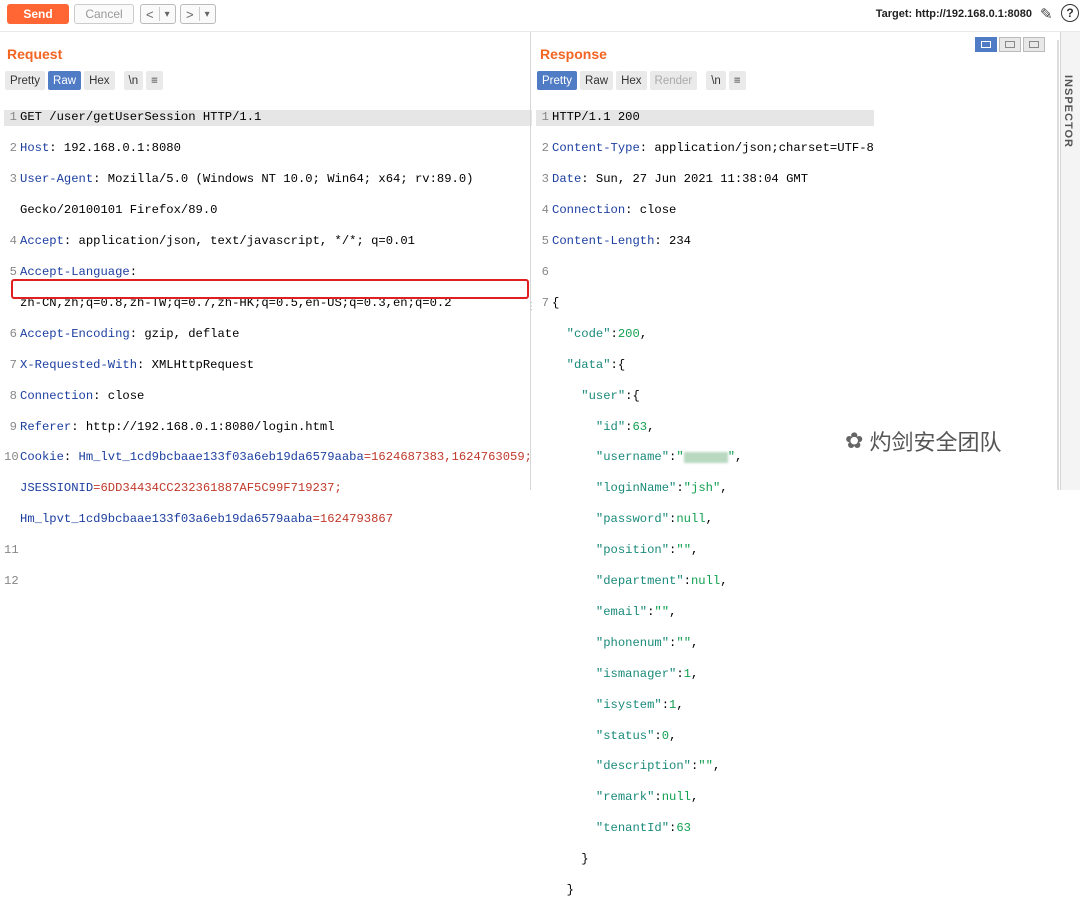 The image size is (1080, 914). I want to click on watermark: ✿ 灼剑安全团队, so click(923, 441).